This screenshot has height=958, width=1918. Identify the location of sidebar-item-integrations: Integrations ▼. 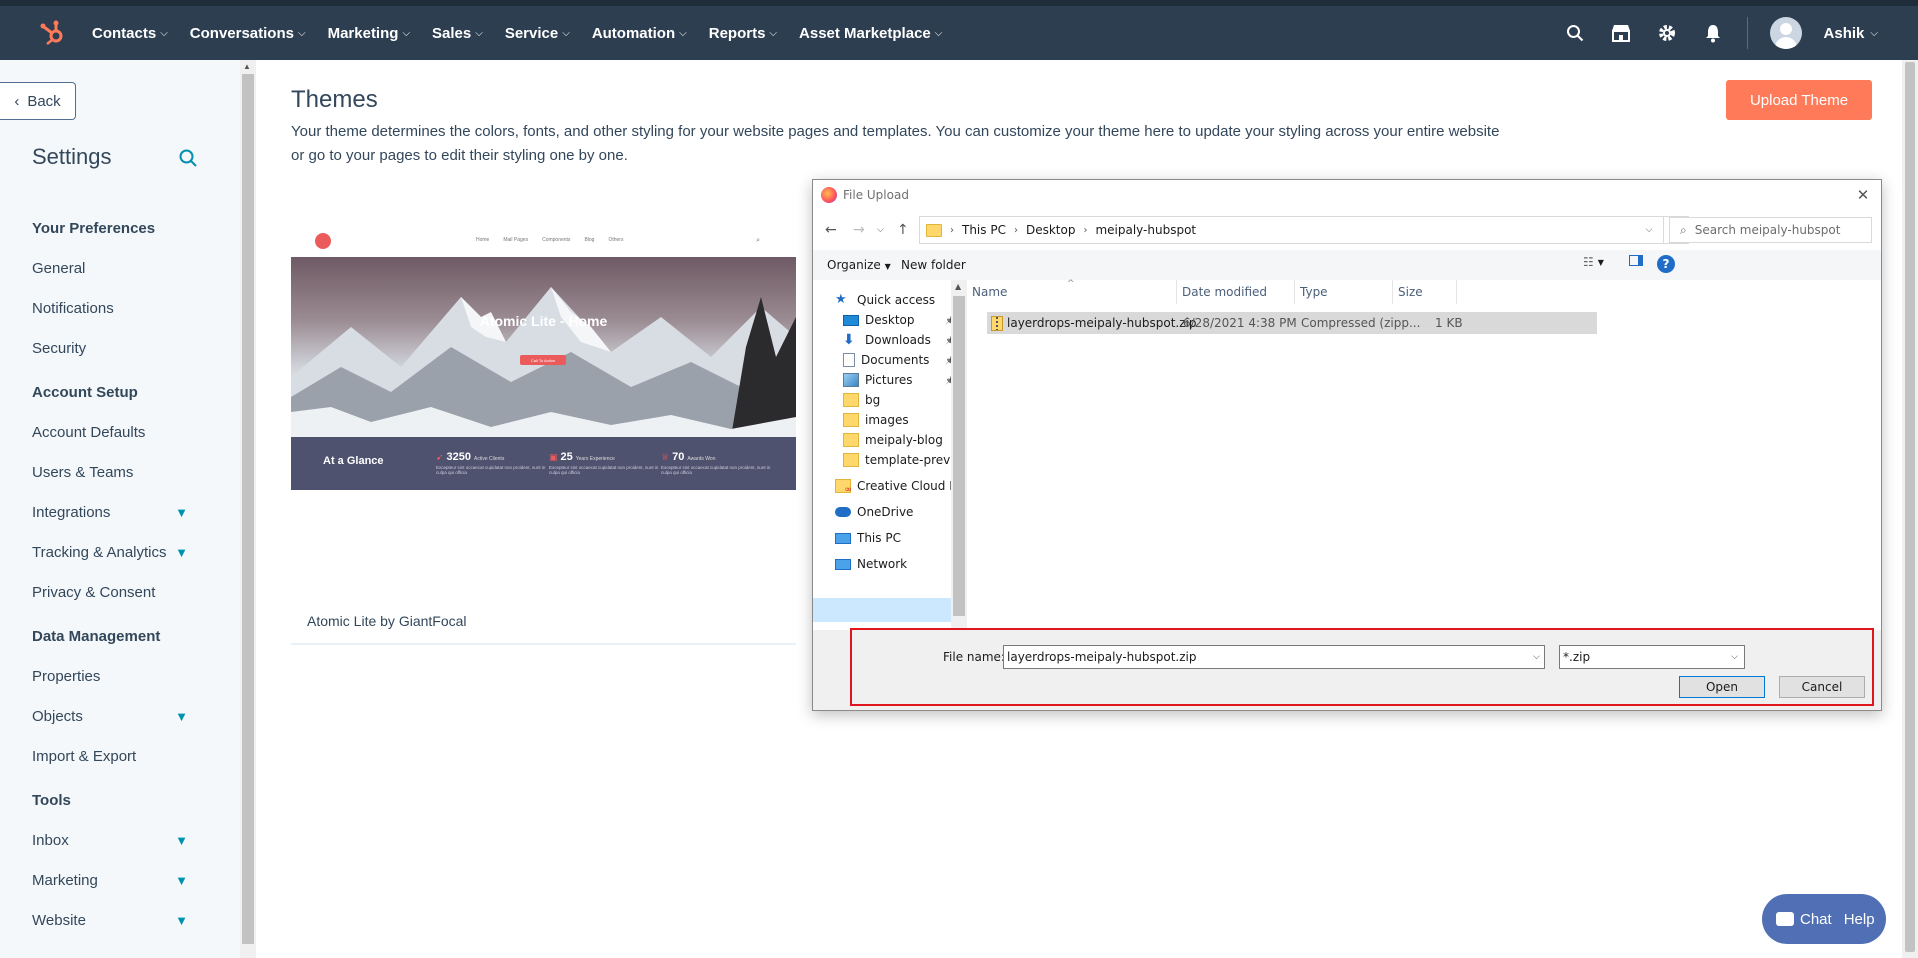
(120, 513).